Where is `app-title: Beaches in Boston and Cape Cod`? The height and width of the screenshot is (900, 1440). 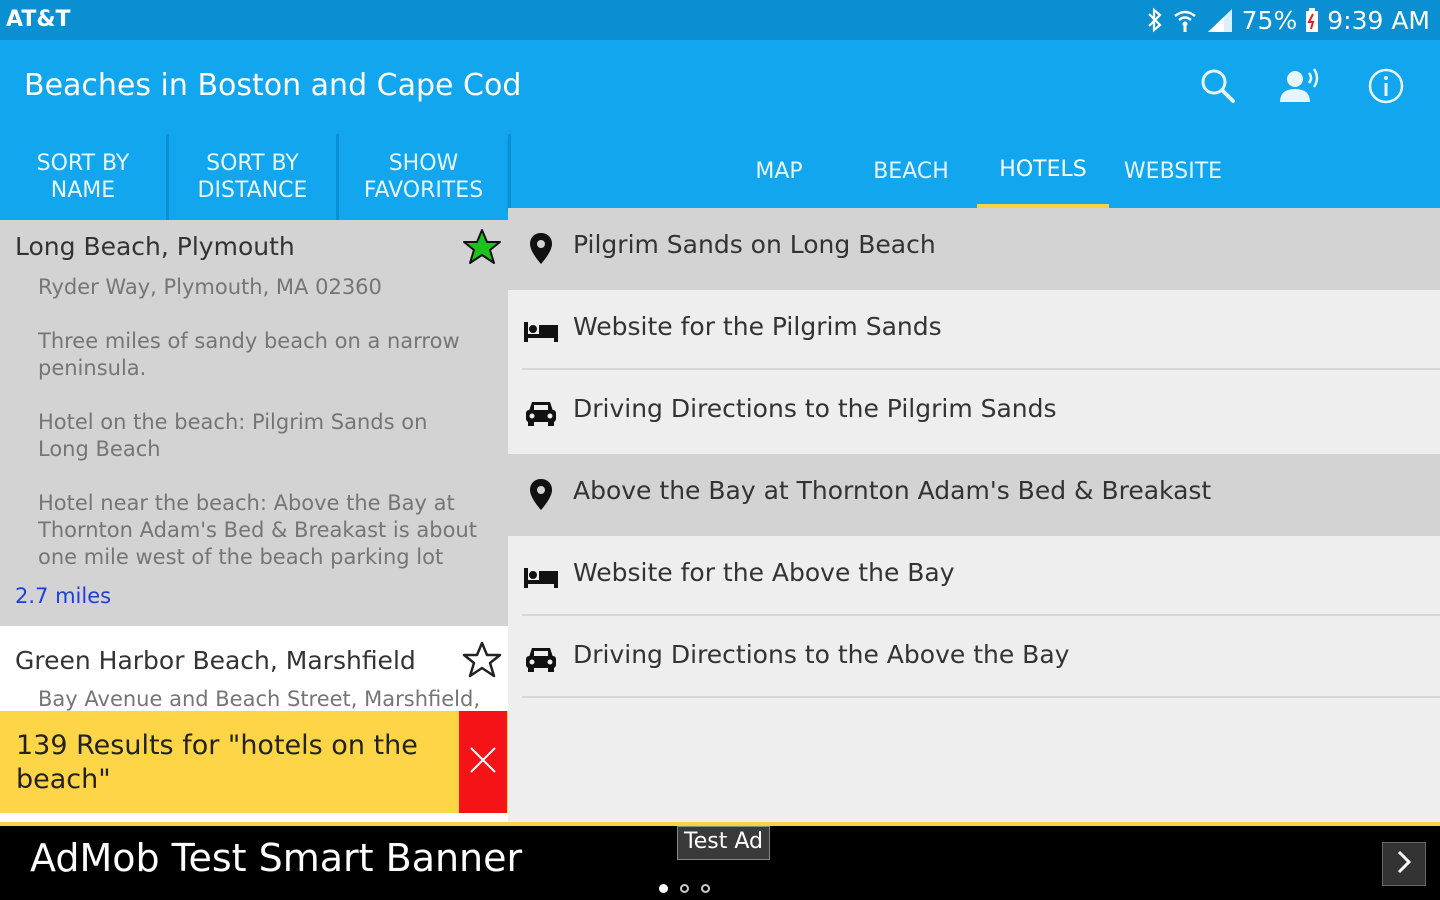 app-title: Beaches in Boston and Cape Cod is located at coordinates (273, 85).